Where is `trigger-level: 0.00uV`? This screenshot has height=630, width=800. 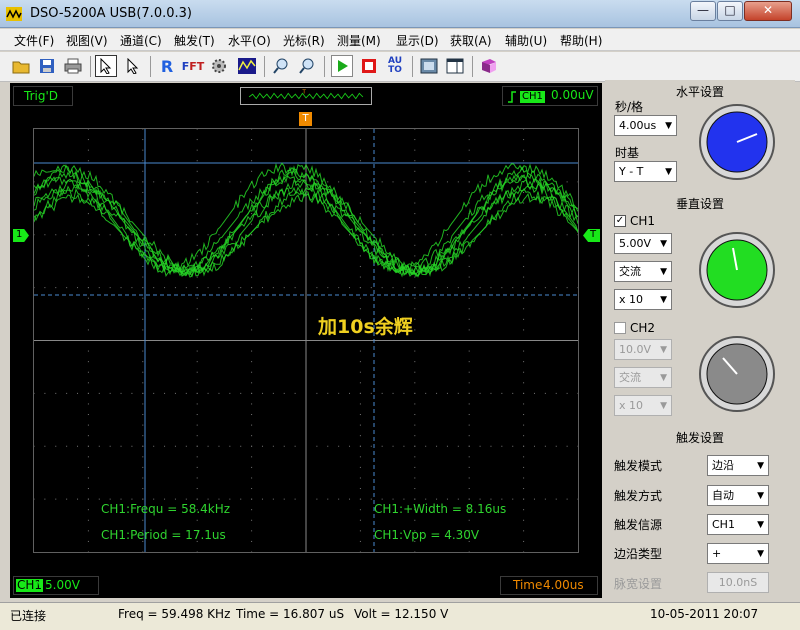
trigger-level: 0.00uV is located at coordinates (572, 95).